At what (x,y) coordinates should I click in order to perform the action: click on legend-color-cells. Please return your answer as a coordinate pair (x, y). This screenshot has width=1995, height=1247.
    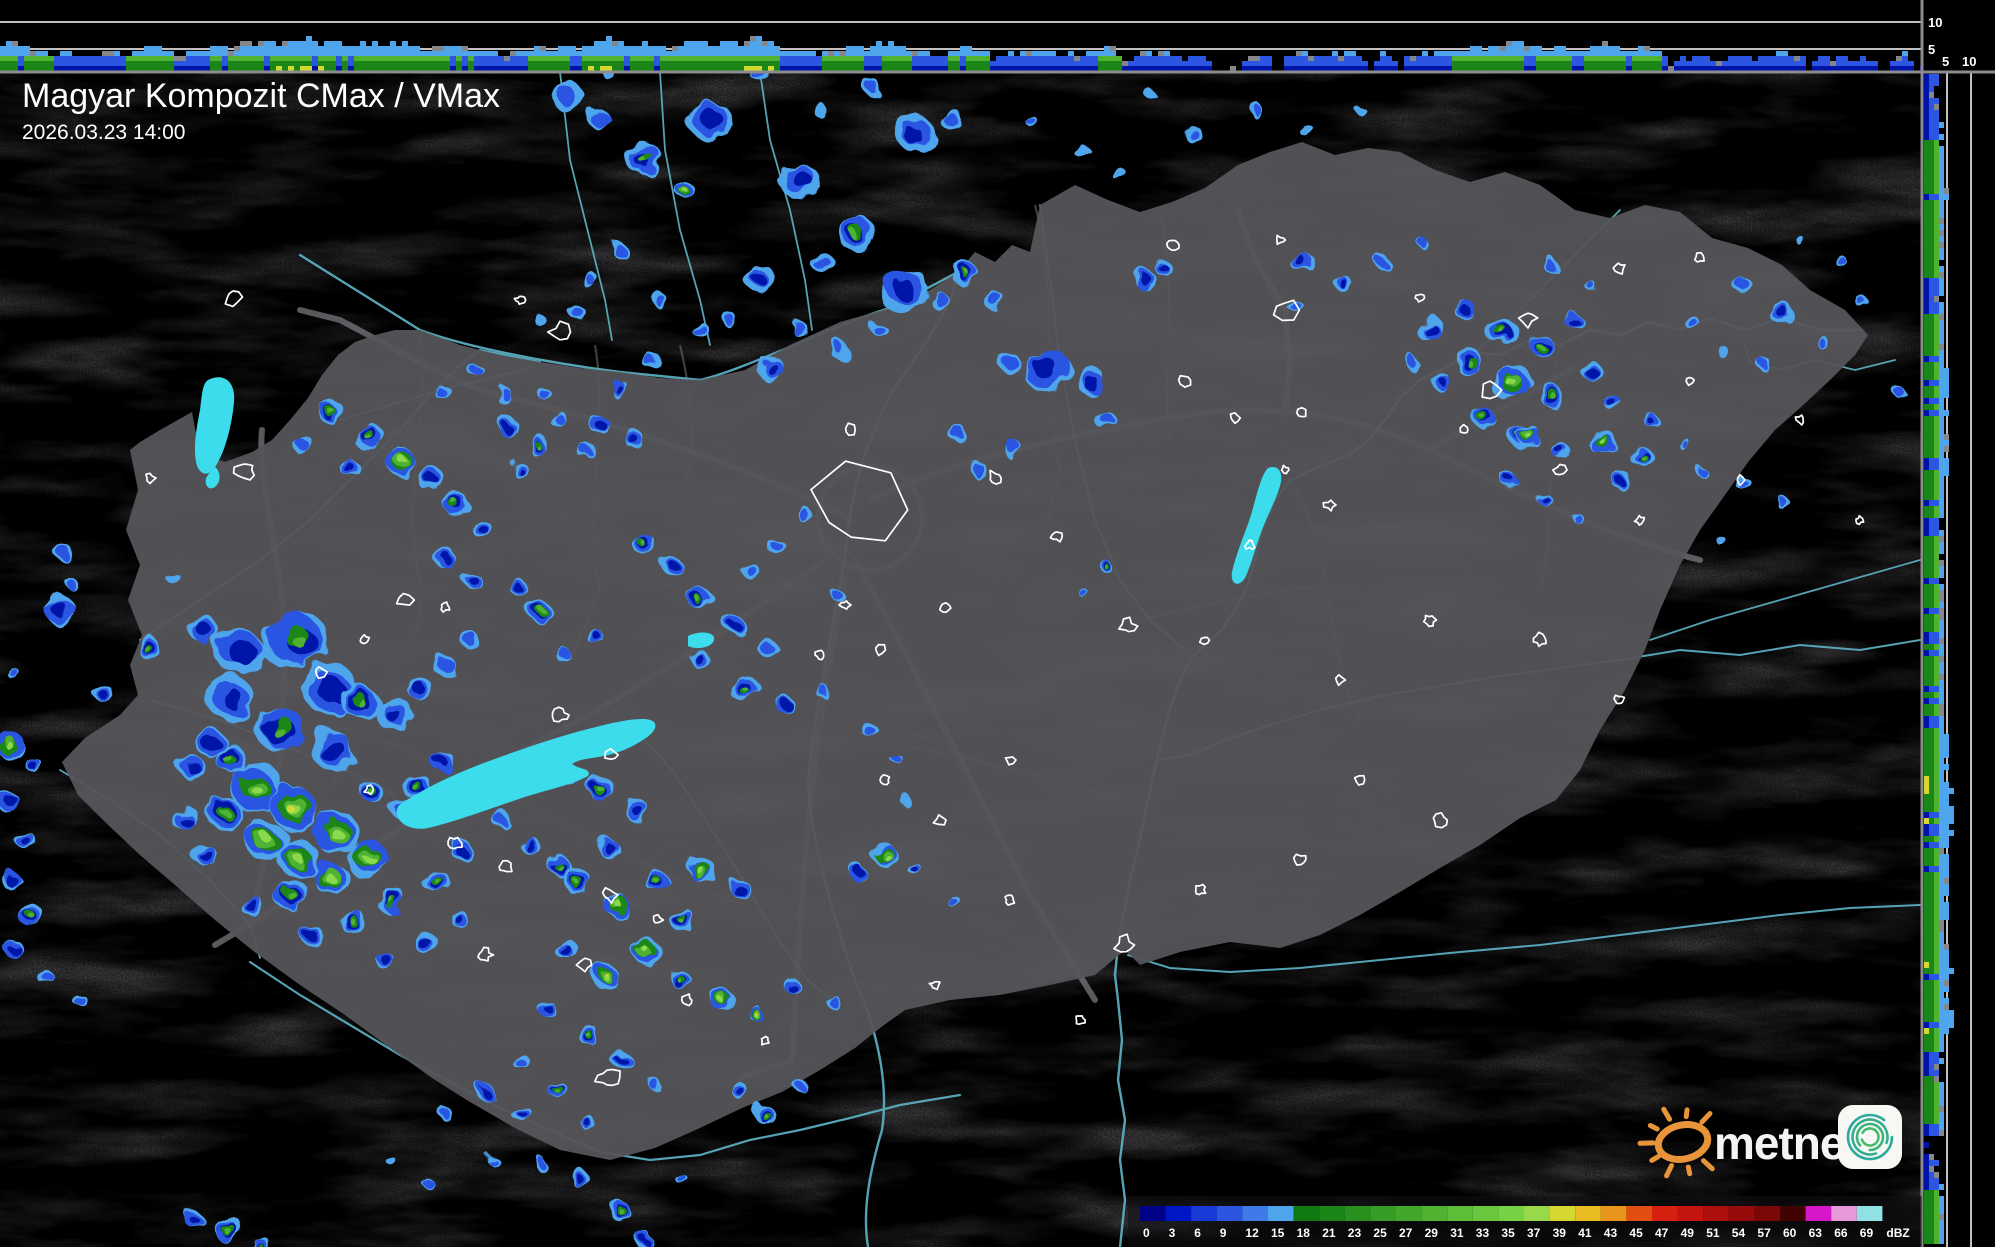
    Looking at the image, I should click on (1511, 1213).